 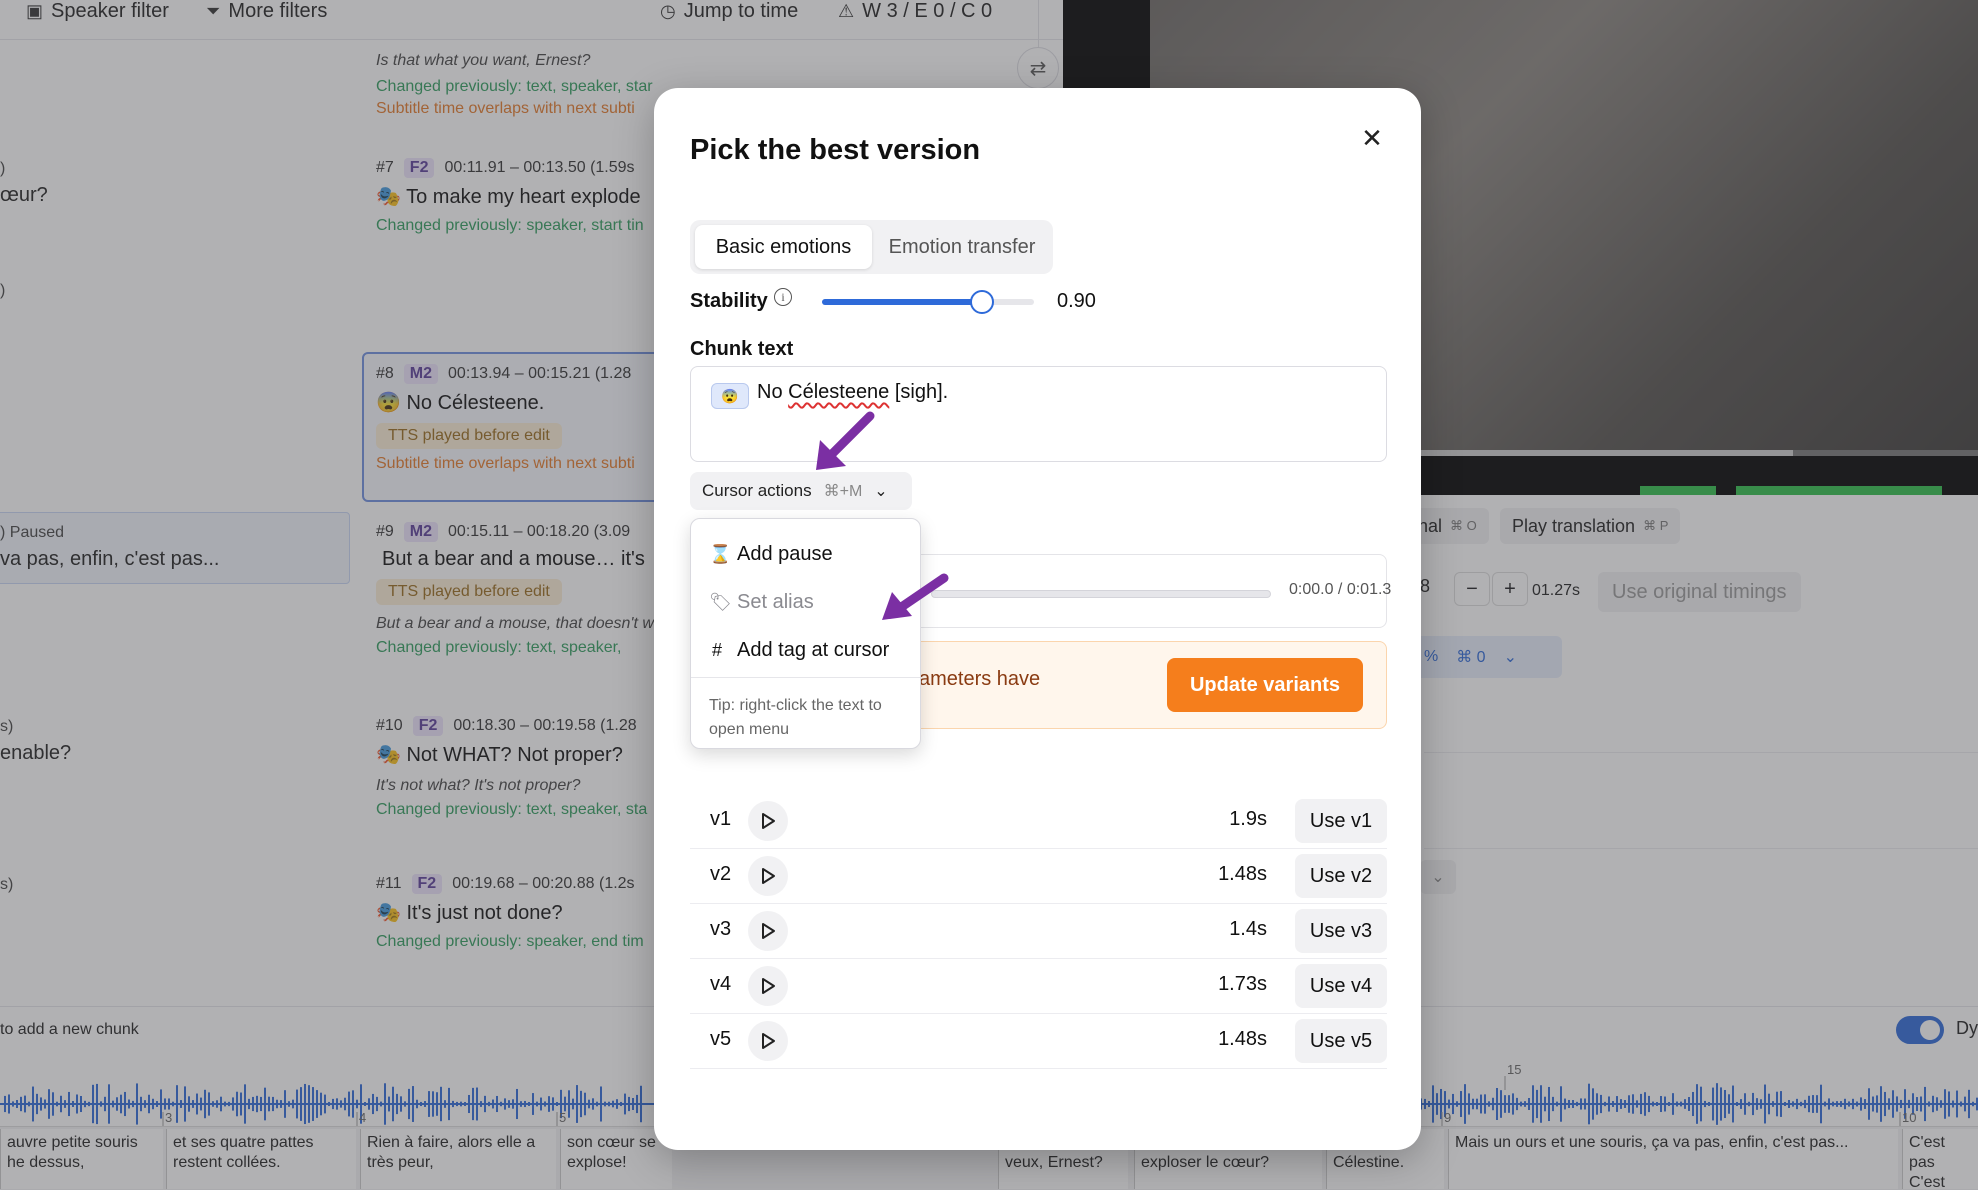 I want to click on version-duration: 1.4s, so click(x=1248, y=929).